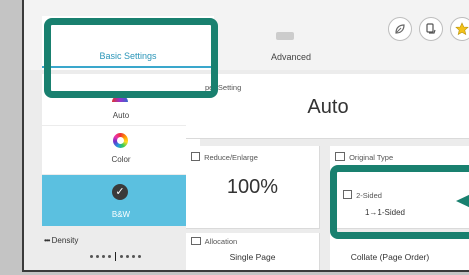  I want to click on allocation-value: Single Page, so click(252, 257).